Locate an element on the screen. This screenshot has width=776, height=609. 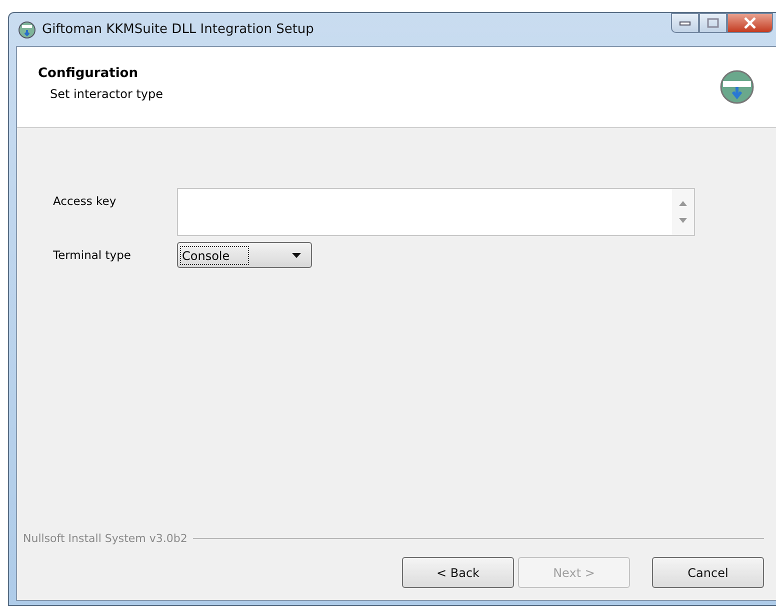
wizard-button: < Back is located at coordinates (458, 572).